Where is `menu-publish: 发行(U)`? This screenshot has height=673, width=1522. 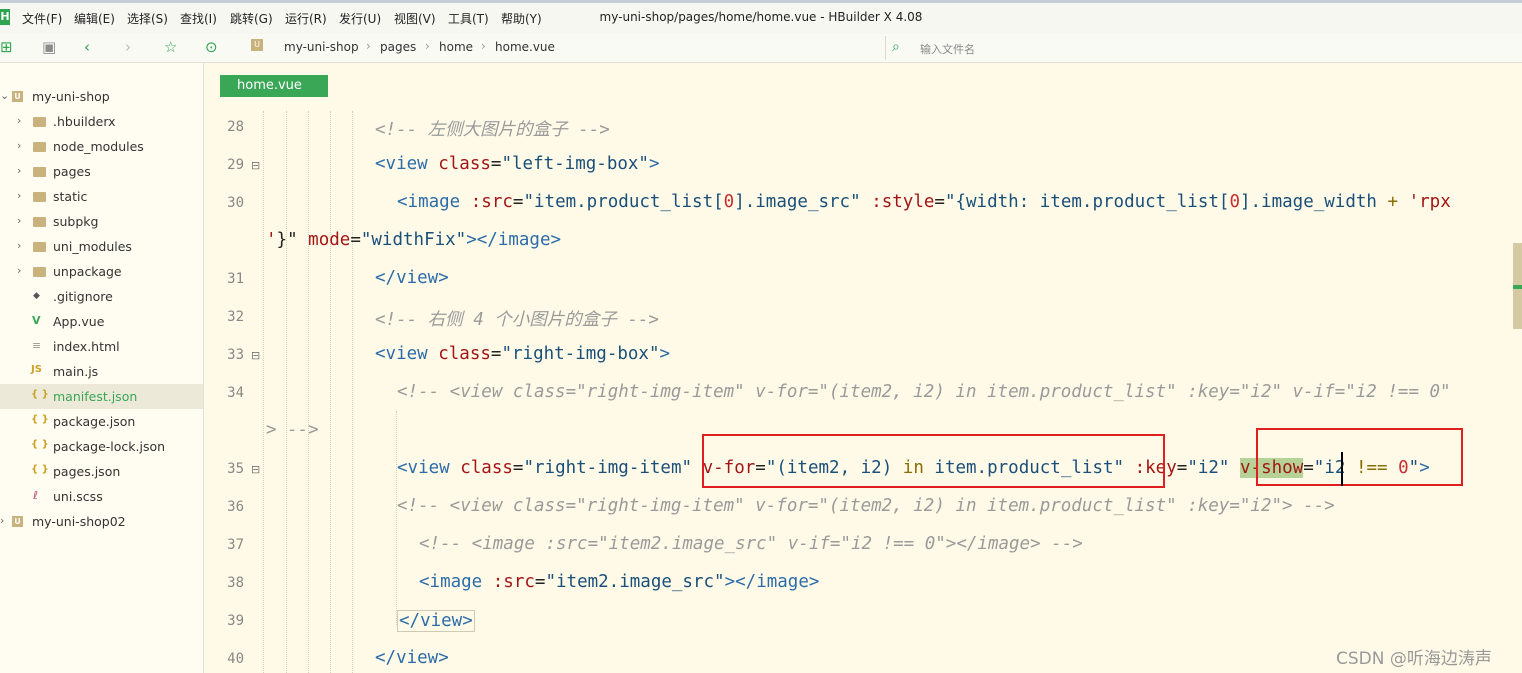
menu-publish: 发行(U) is located at coordinates (360, 18).